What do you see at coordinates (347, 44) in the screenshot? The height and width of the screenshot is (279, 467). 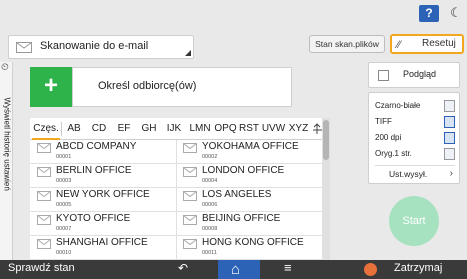 I see `scan-status-button: Stan skan.plików` at bounding box center [347, 44].